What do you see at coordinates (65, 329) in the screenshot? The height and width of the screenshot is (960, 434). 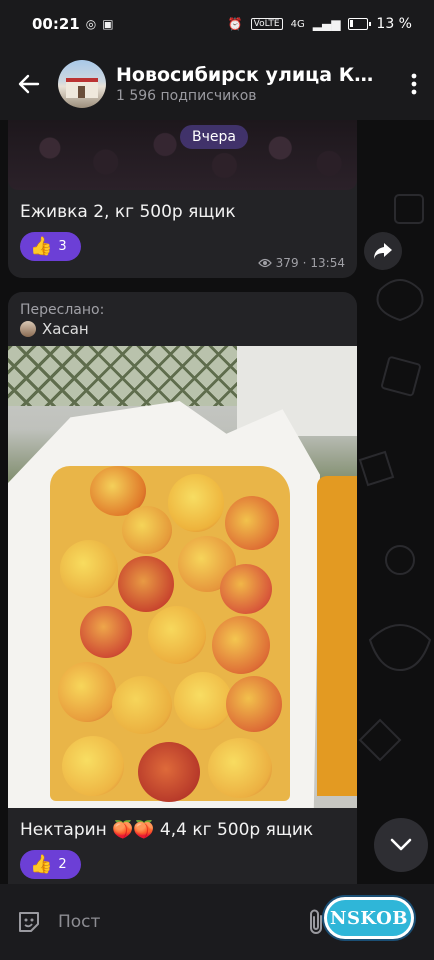 I see `source-name: Хасан` at bounding box center [65, 329].